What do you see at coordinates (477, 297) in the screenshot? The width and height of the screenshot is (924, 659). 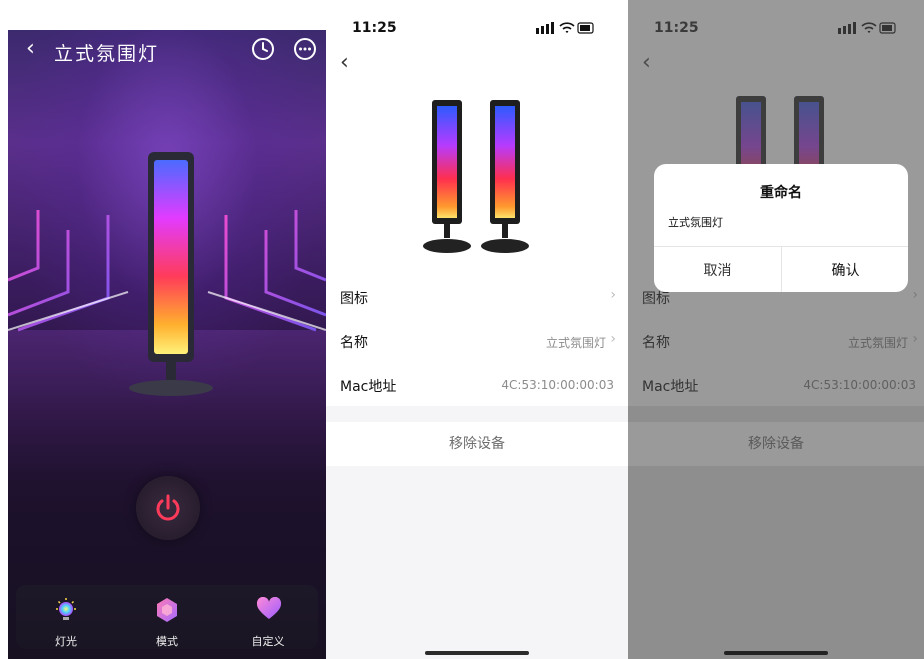 I see `settings-row-icon: 图标 ›` at bounding box center [477, 297].